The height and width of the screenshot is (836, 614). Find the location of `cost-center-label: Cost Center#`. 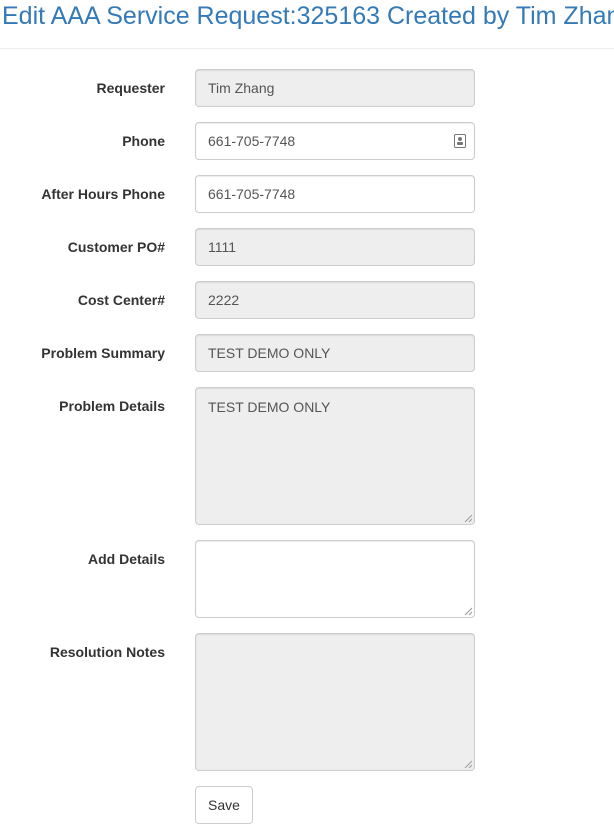

cost-center-label: Cost Center# is located at coordinates (121, 300).